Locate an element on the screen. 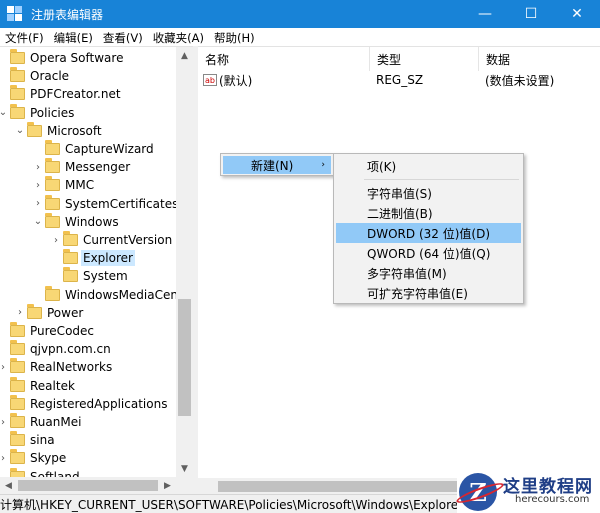  tree-node: › SystemCertificates is located at coordinates (106, 203).